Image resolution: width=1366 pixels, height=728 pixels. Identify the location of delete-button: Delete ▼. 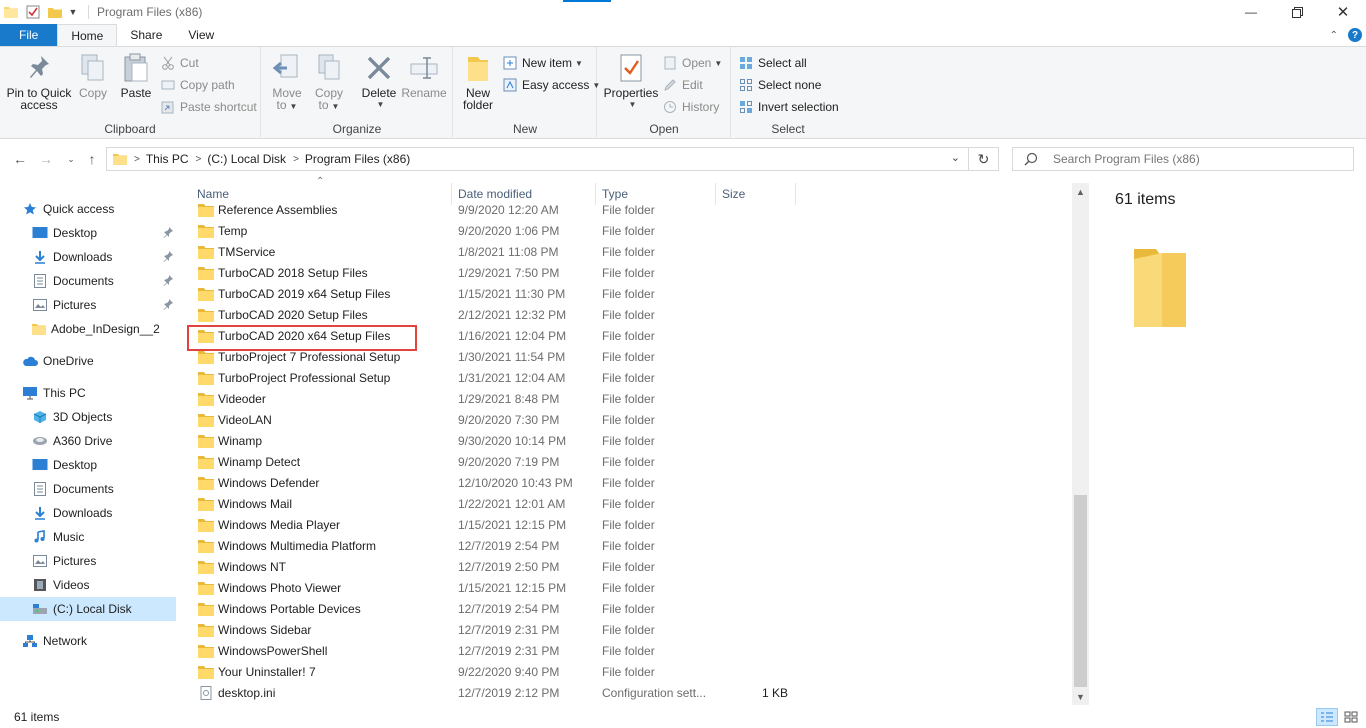
(379, 81).